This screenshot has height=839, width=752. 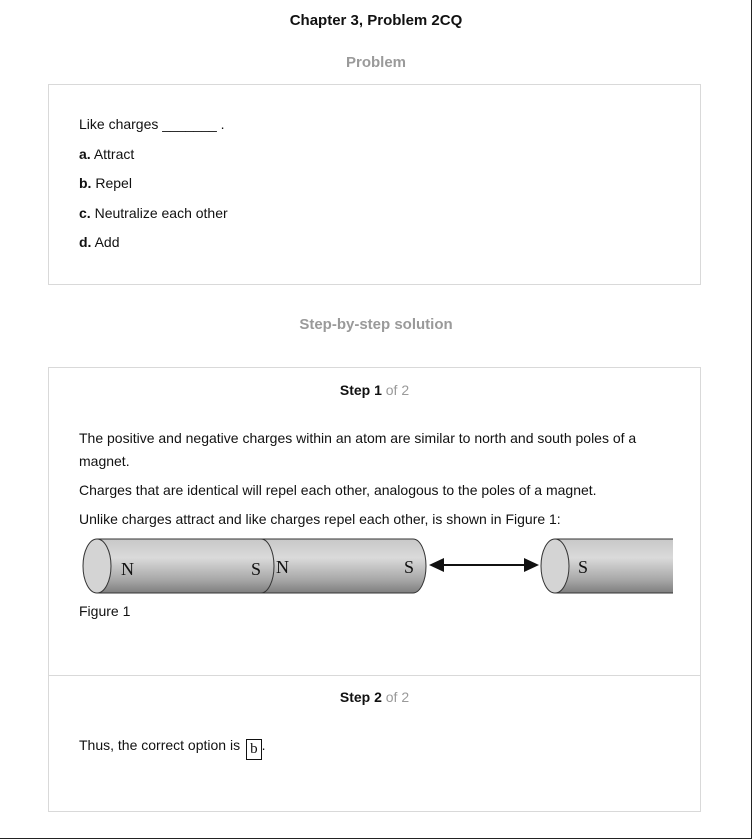 What do you see at coordinates (152, 124) in the screenshot?
I see `question-text: Like charges _______ .` at bounding box center [152, 124].